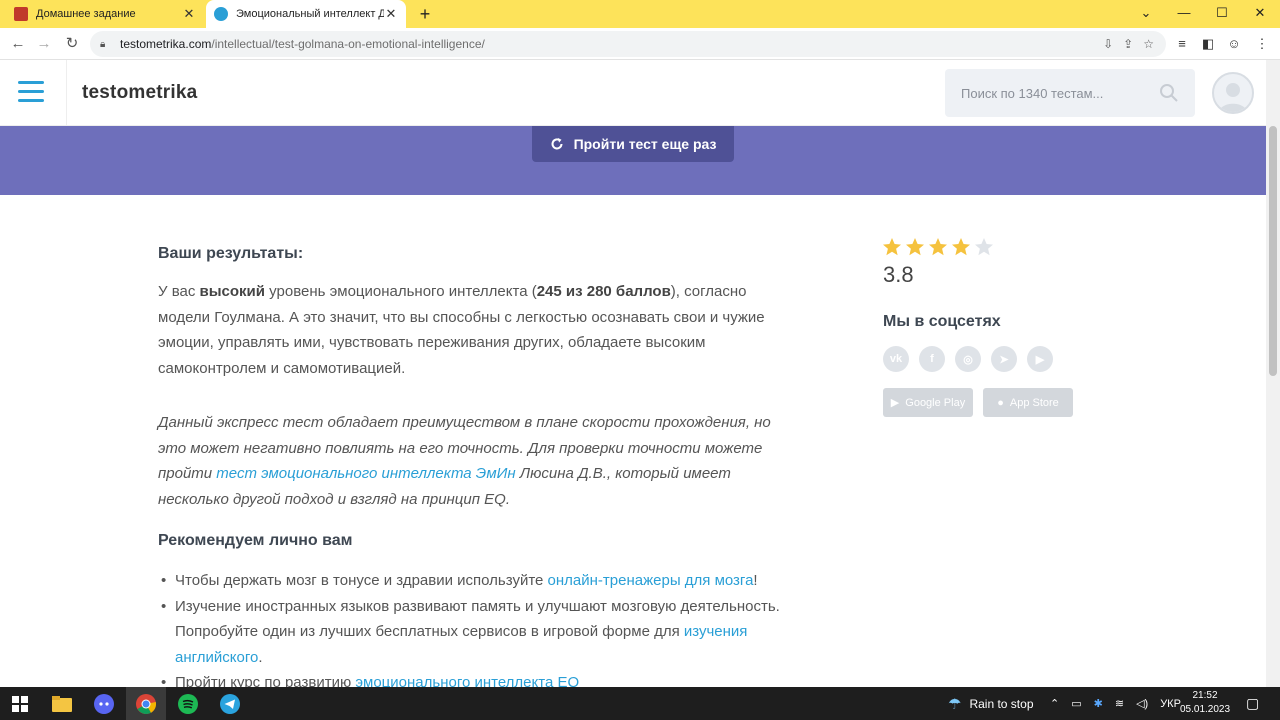 This screenshot has width=1280, height=720. I want to click on start-button, so click(20, 703).